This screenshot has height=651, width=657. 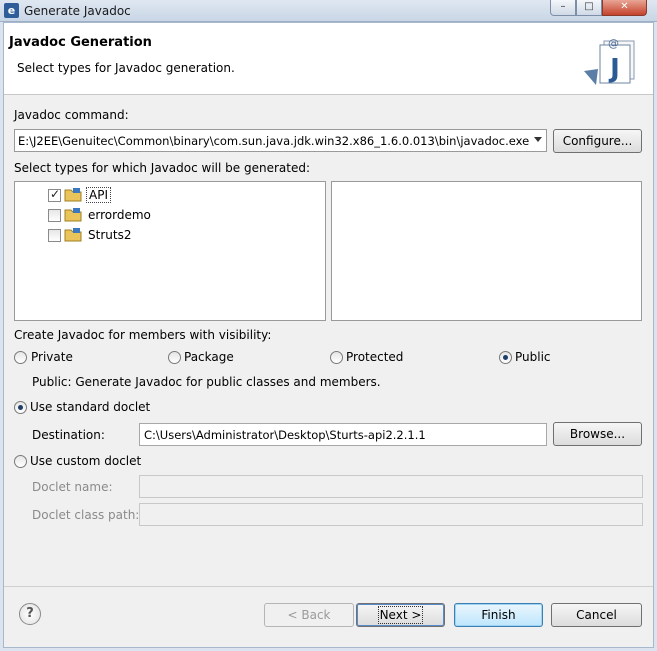 I want to click on next-button: Next >, so click(x=400, y=615).